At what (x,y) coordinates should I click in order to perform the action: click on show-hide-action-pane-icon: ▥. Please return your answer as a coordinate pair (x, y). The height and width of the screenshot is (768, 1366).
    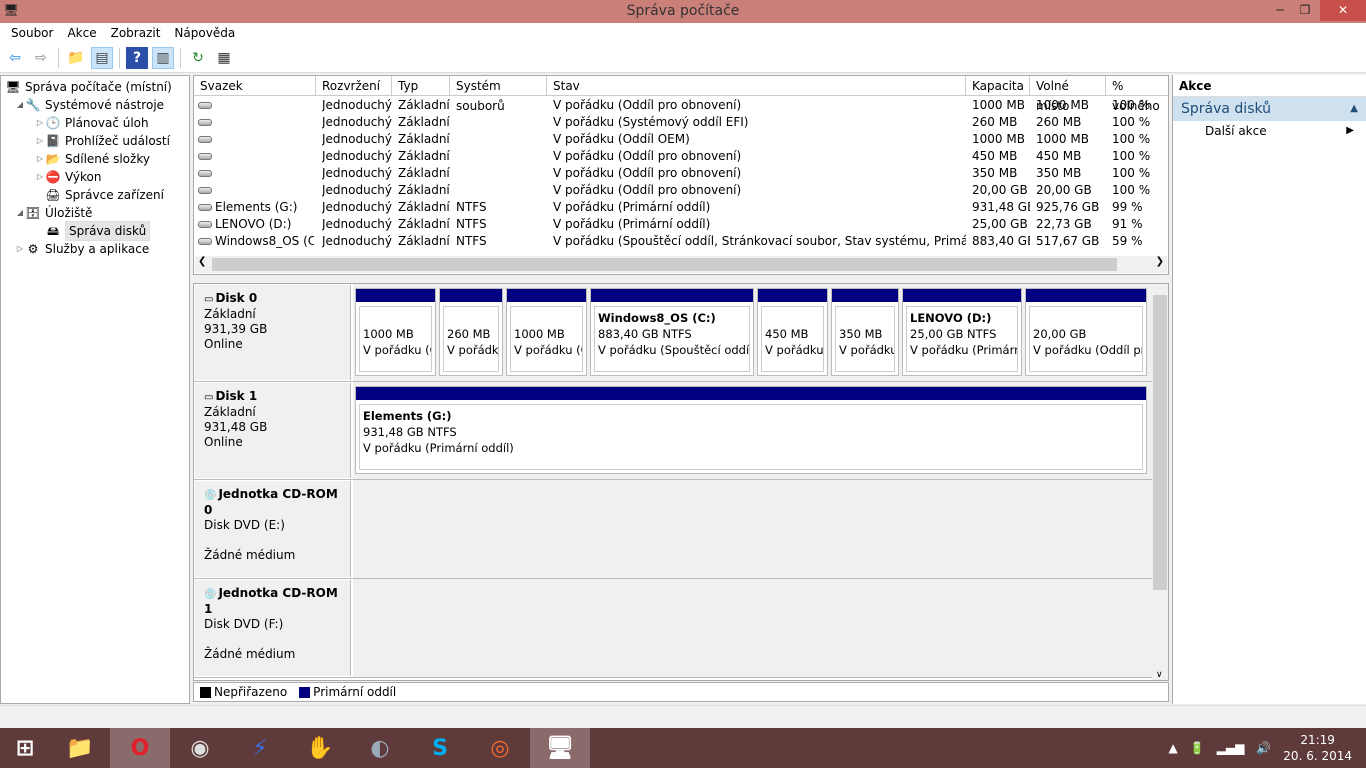
    Looking at the image, I should click on (163, 58).